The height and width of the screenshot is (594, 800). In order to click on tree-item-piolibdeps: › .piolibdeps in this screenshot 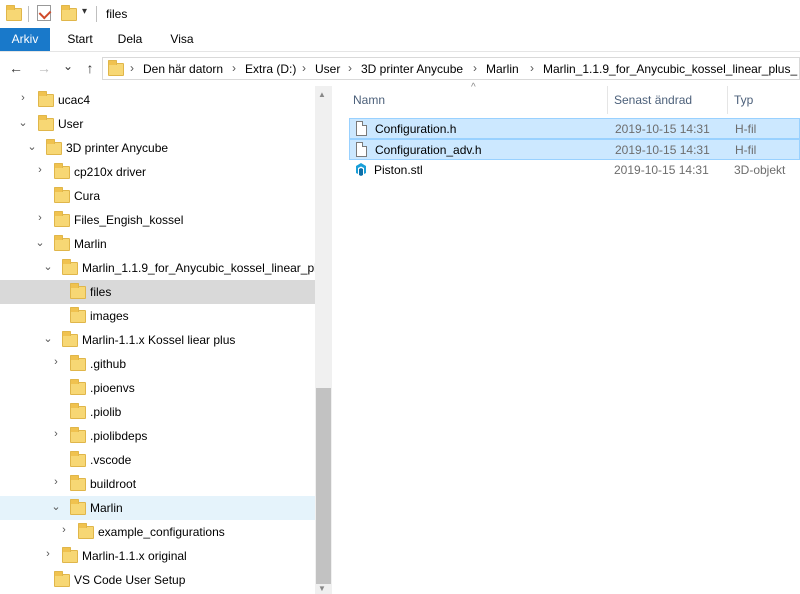, I will do `click(157, 436)`.